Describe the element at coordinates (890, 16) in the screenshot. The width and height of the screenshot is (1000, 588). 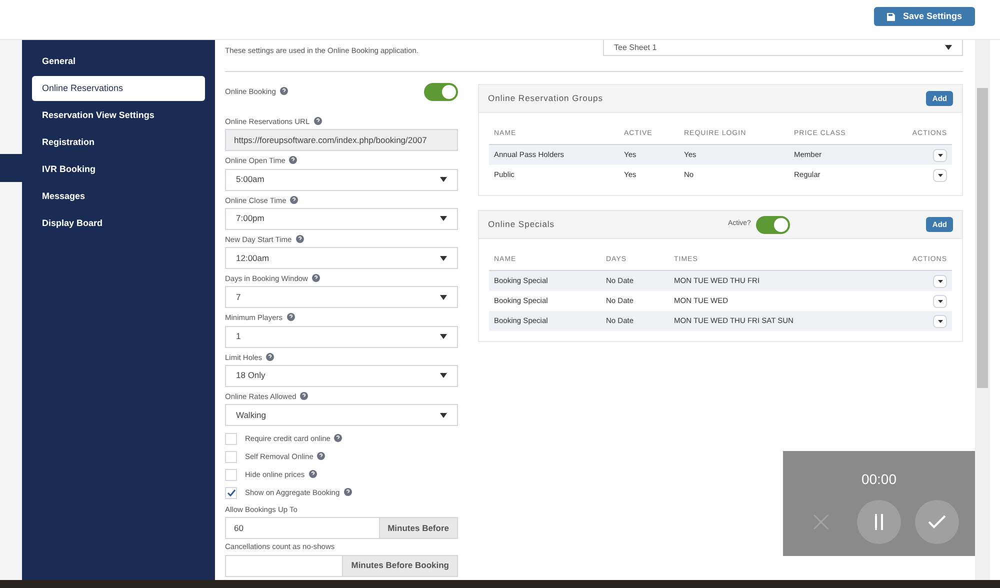
I see `save-icon` at that location.